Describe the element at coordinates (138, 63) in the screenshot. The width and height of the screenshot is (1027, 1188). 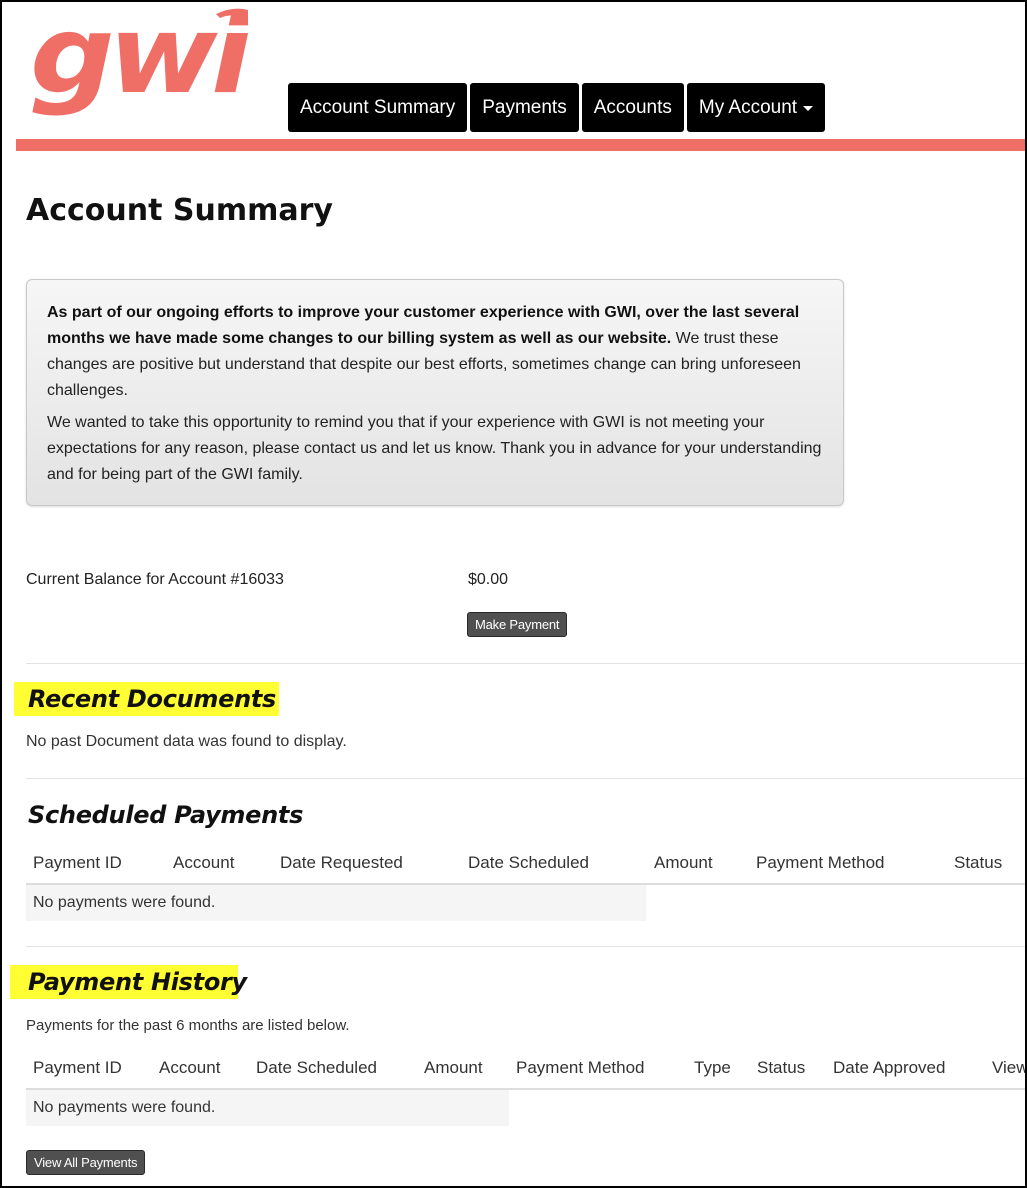
I see `gwi-logo: gwi GREAT WORKS INTERNET` at that location.